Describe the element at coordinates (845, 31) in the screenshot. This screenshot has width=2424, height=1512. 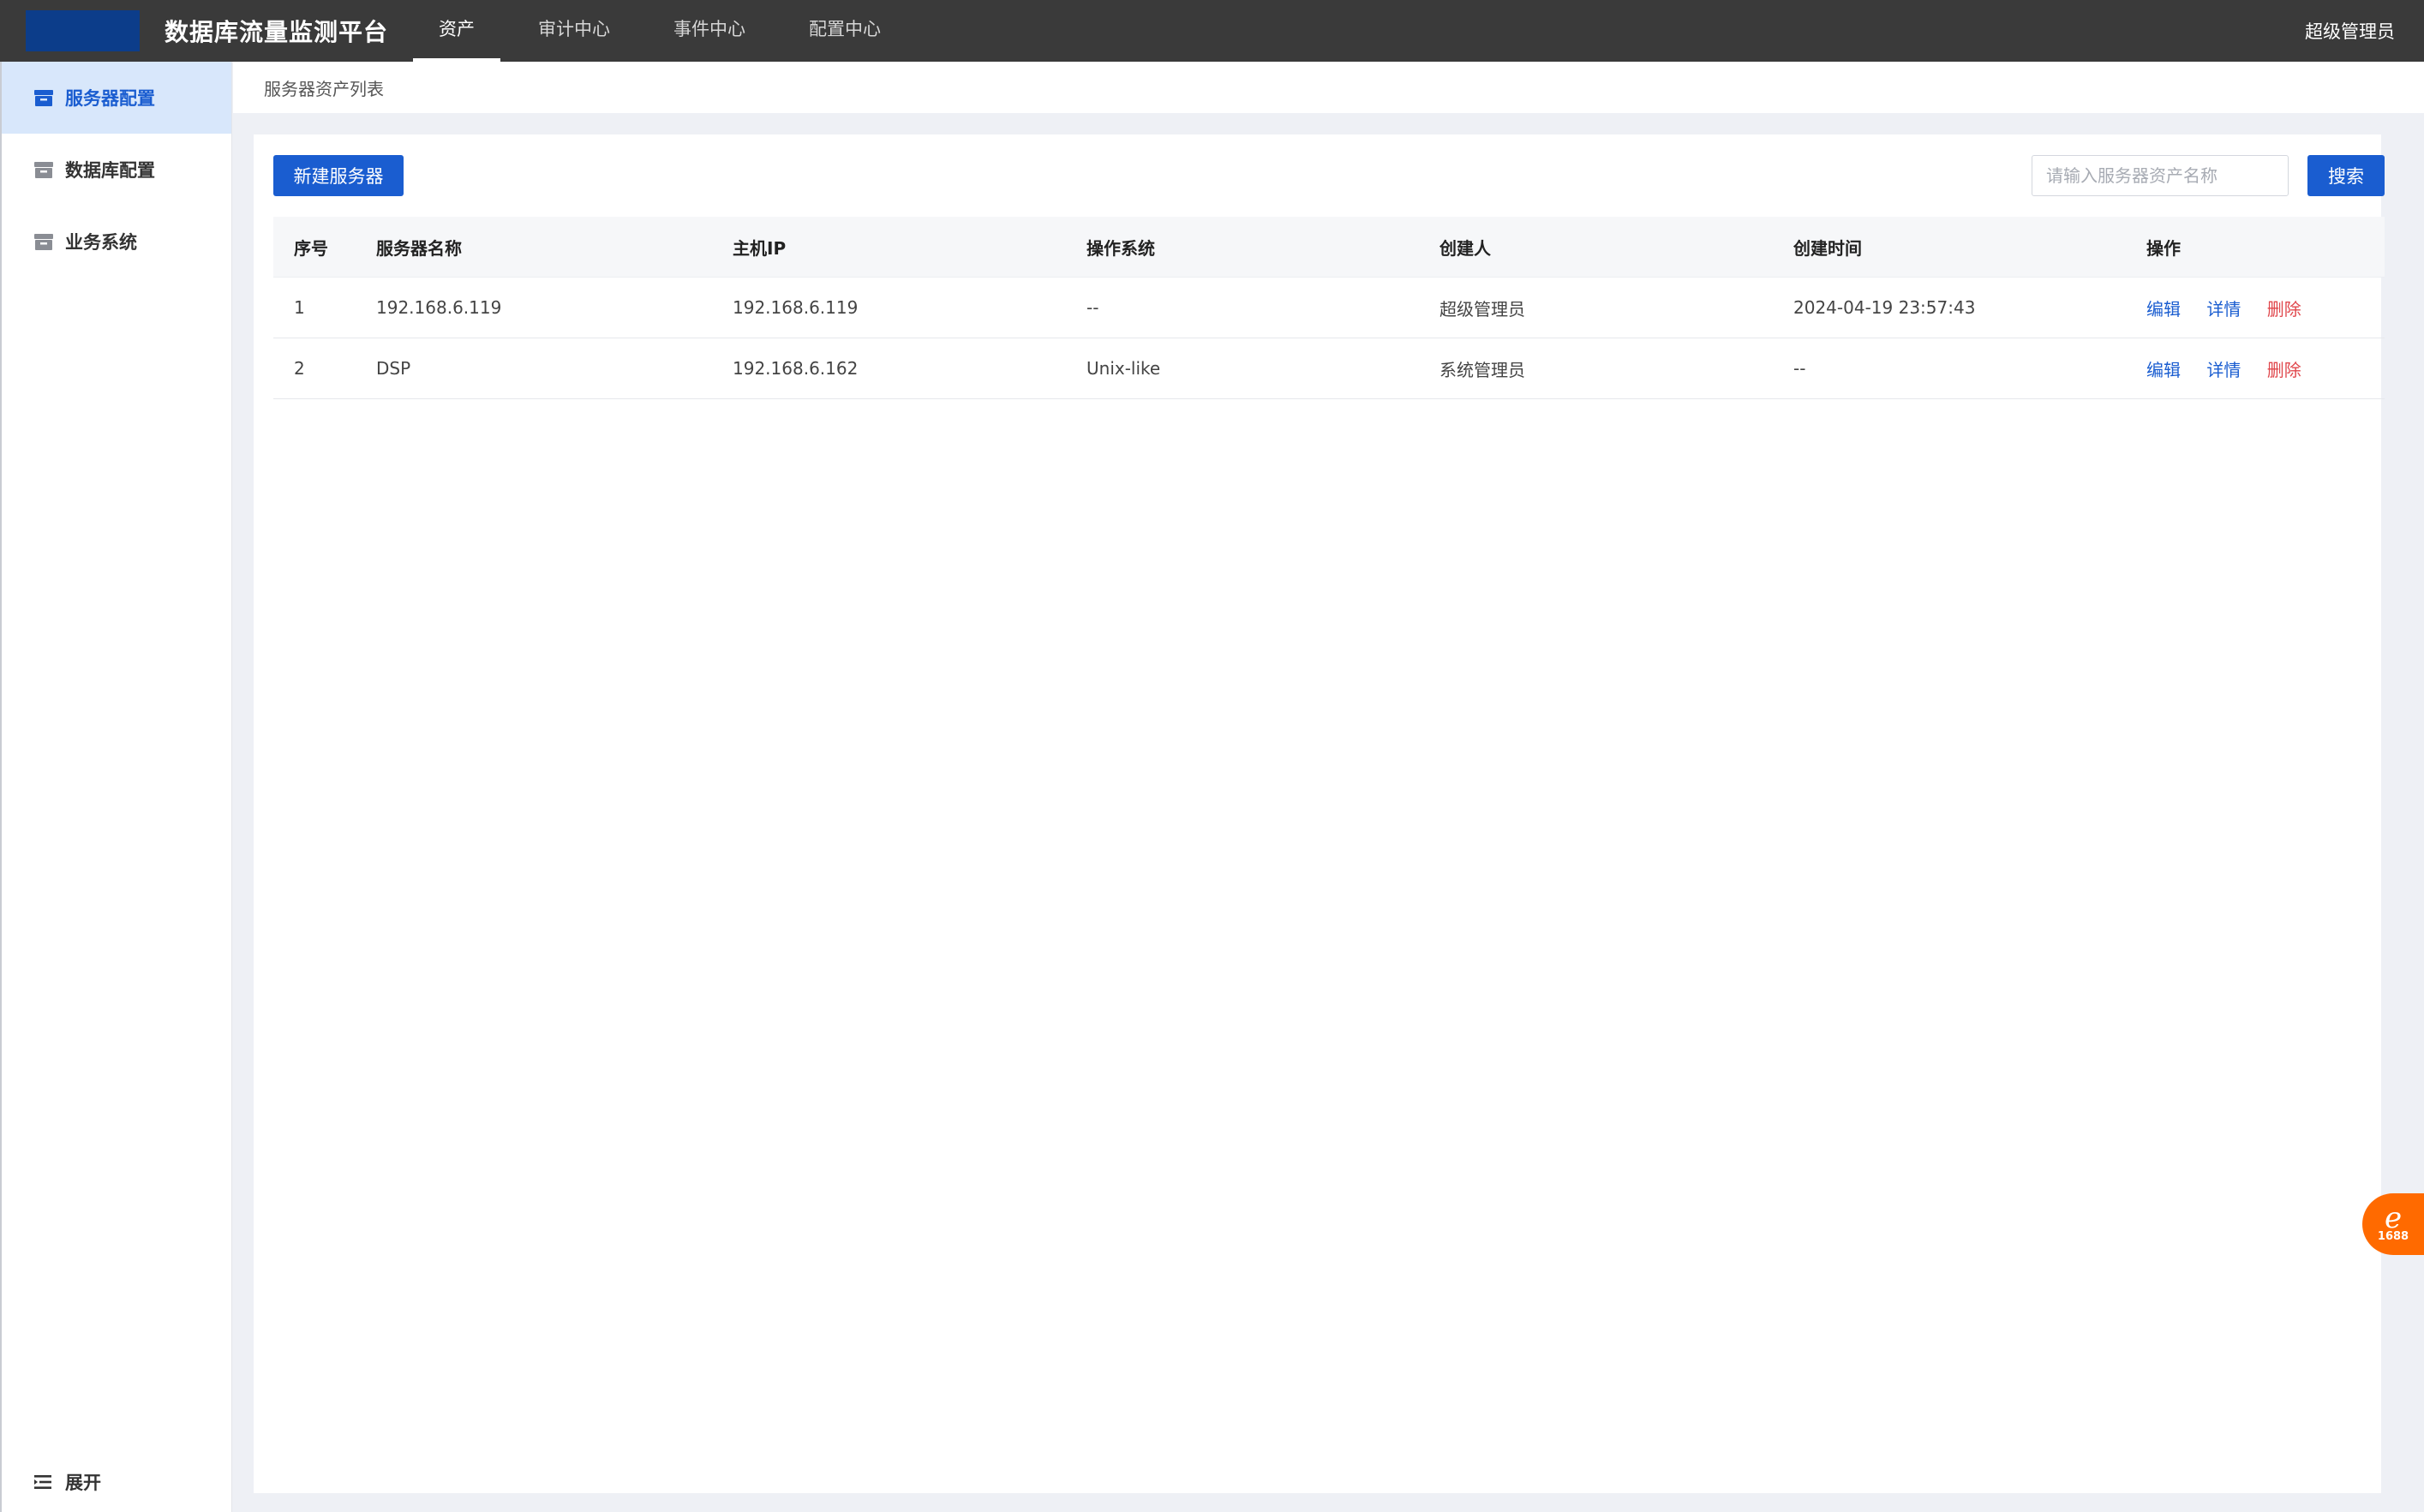
I see `nav-tab-config-center: 配置中心` at that location.